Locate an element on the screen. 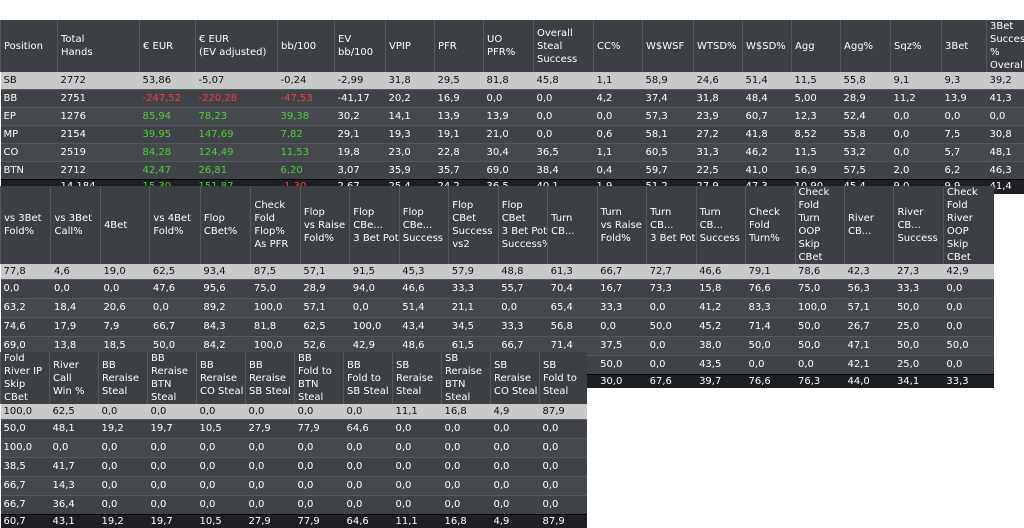  column-header: Check Fold Turn OOP Skip CBet is located at coordinates (819, 225).